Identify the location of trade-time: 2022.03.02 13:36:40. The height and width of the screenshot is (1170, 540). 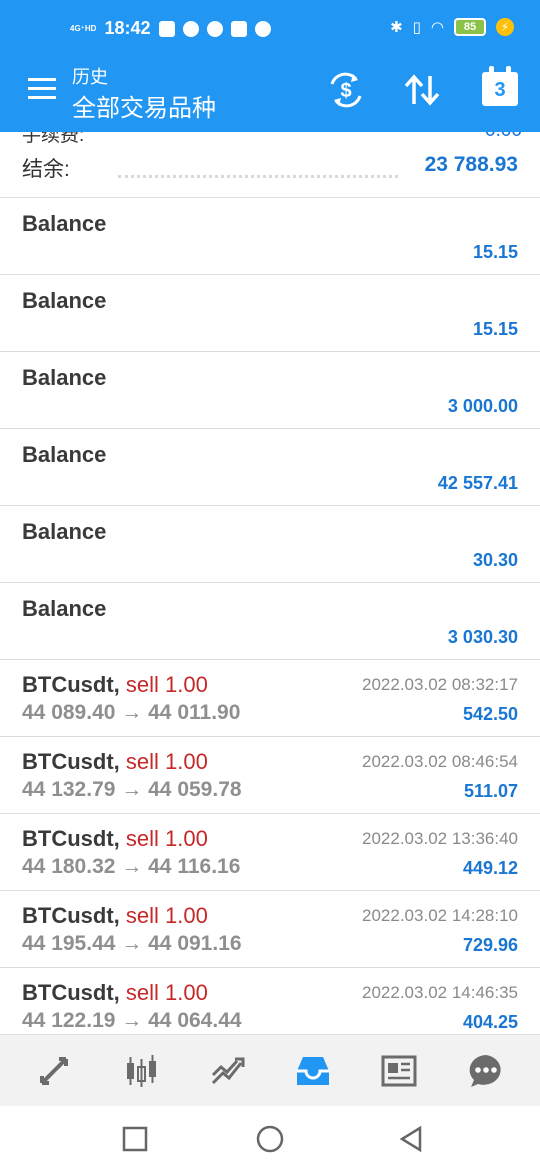
(440, 838).